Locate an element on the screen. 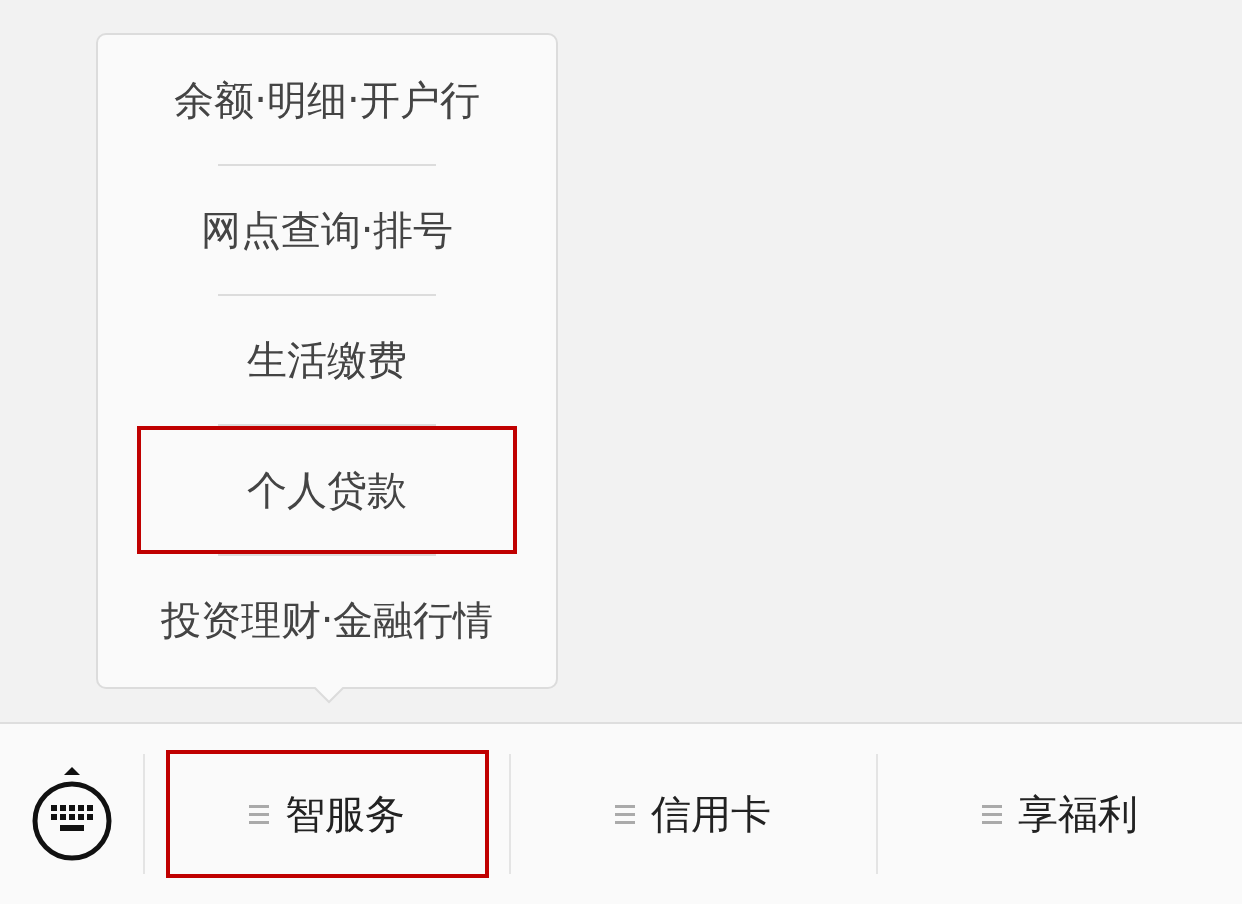 The width and height of the screenshot is (1242, 904). tab: 享福利 is located at coordinates (1060, 814).